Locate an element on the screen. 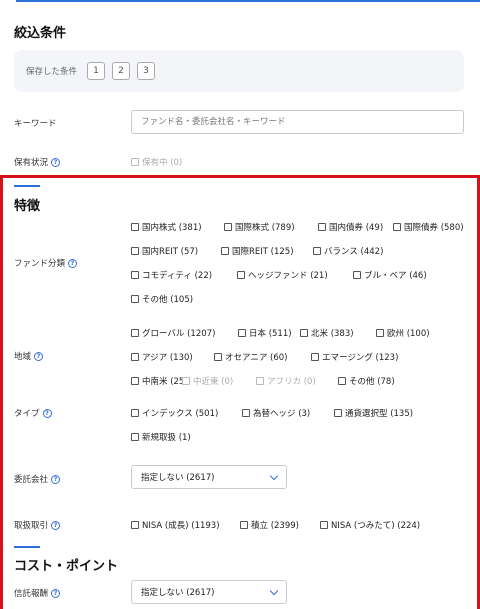 This screenshot has height=609, width=480. saved-slot-2-button: 2 is located at coordinates (121, 71).